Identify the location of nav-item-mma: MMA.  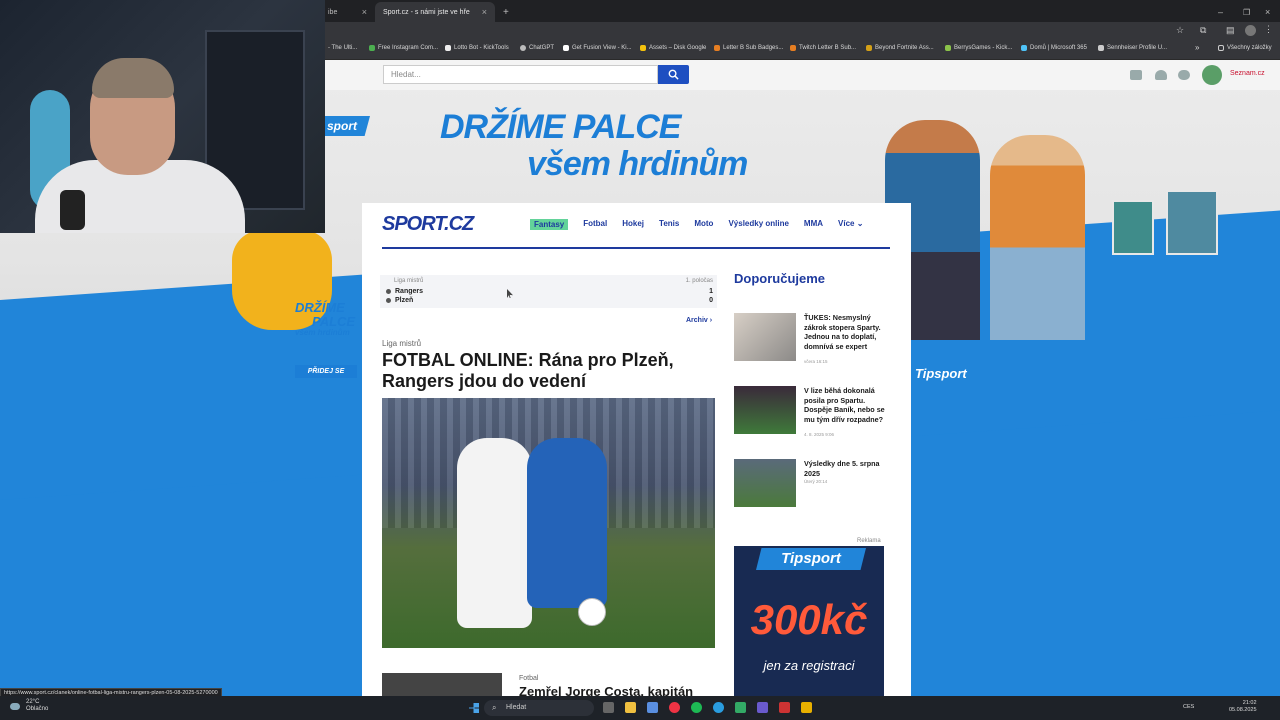
(813, 224).